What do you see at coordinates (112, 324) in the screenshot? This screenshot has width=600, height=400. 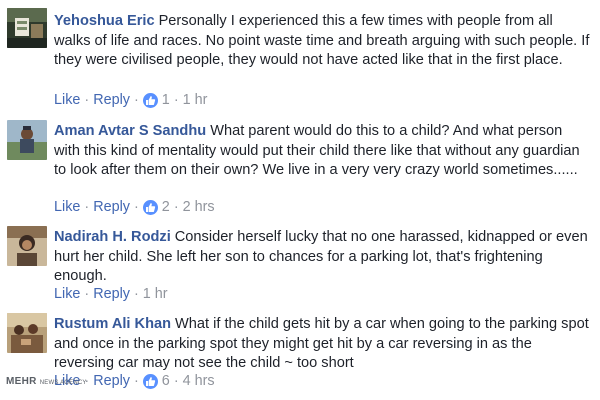 I see `comment-author: Rustum Ali Khan` at bounding box center [112, 324].